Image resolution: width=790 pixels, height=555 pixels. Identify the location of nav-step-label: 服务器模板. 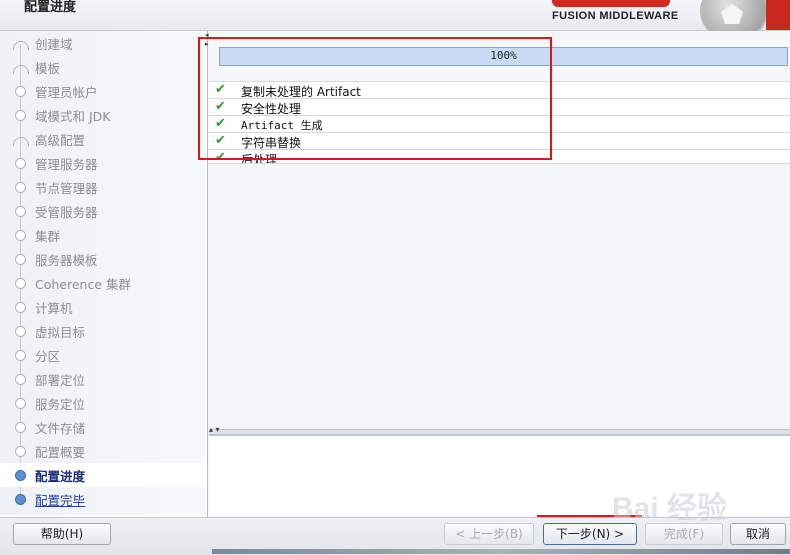
(66, 260).